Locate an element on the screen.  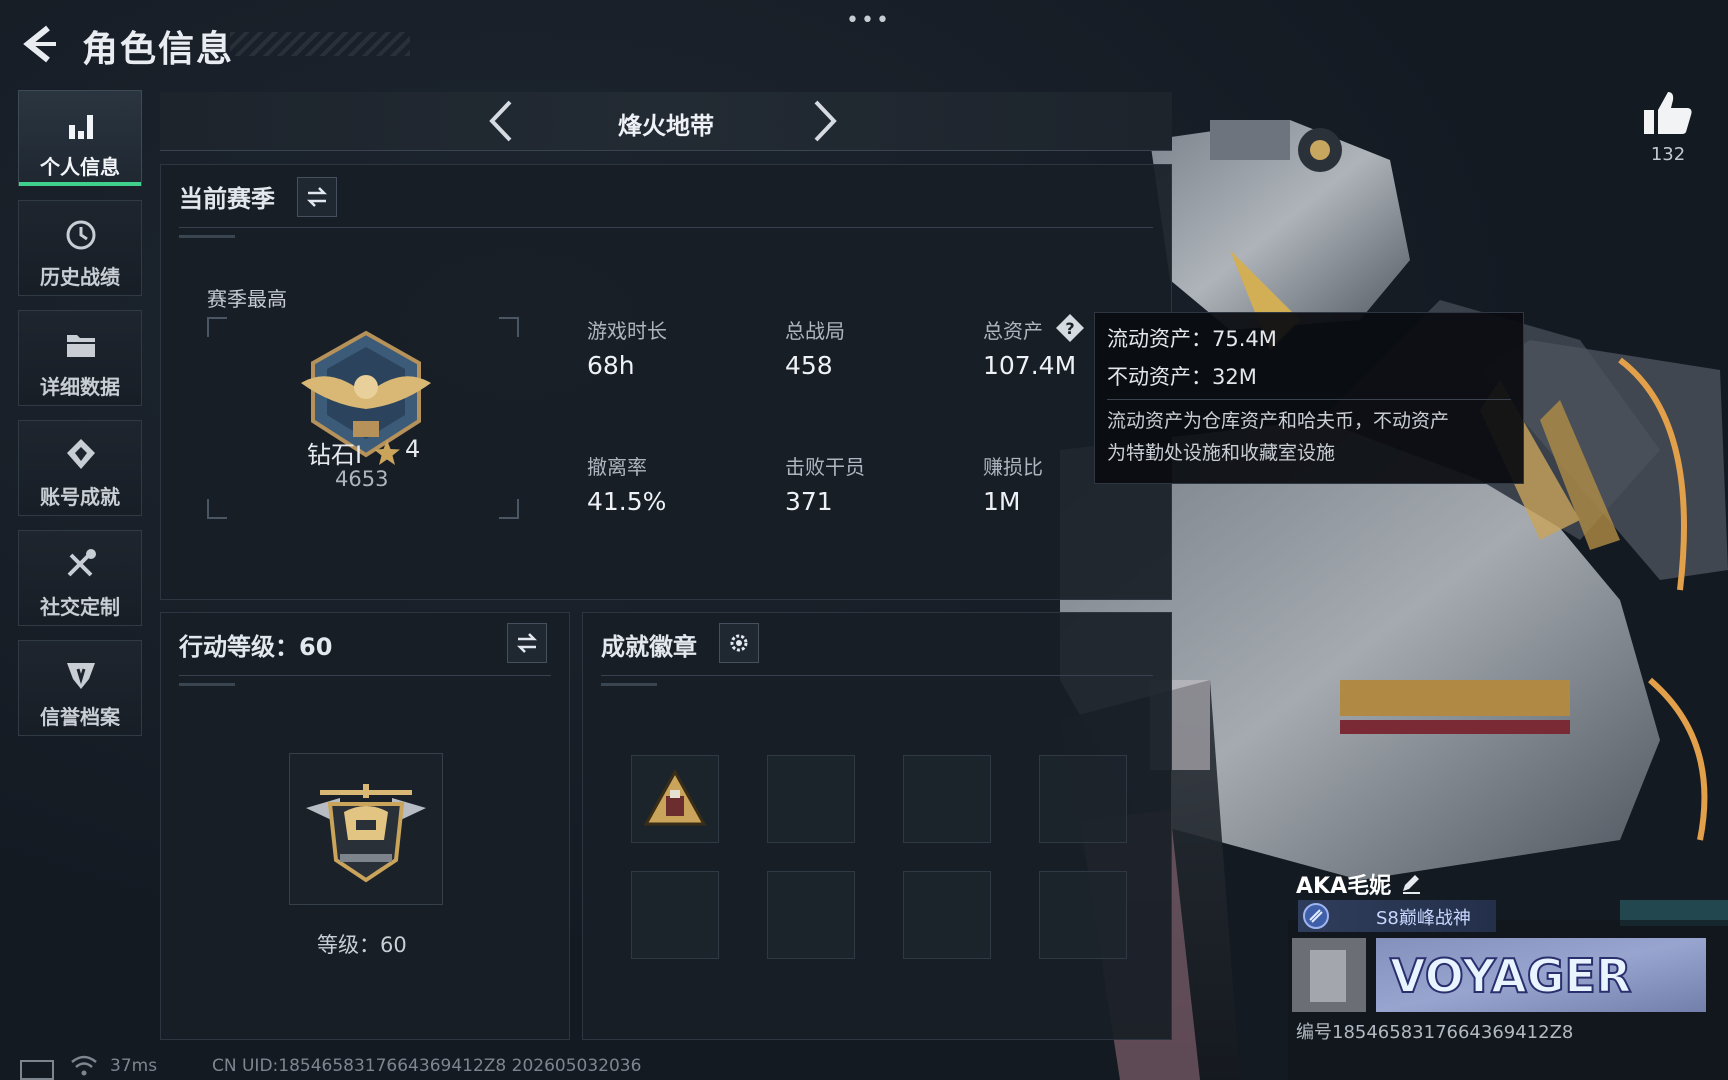
player-title-tag: S8巅峰战神 is located at coordinates (1397, 916).